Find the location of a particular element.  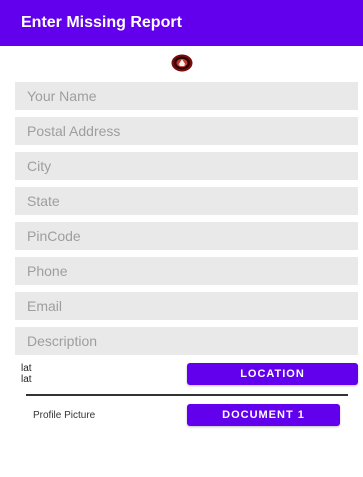

location-button: LOCATION is located at coordinates (272, 374).